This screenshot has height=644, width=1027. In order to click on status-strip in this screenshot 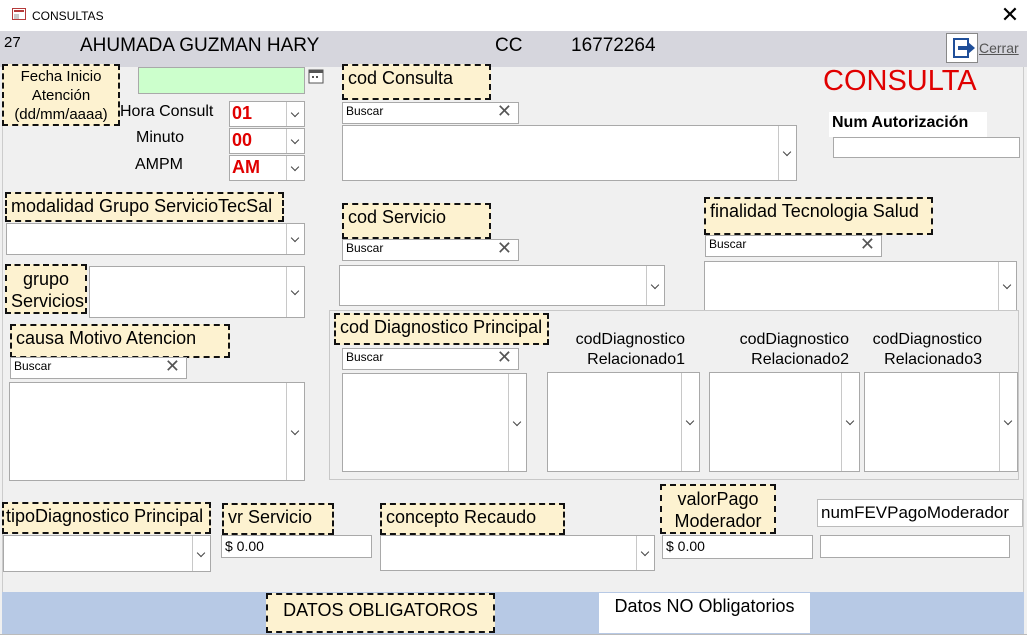, I will do `click(513, 639)`.